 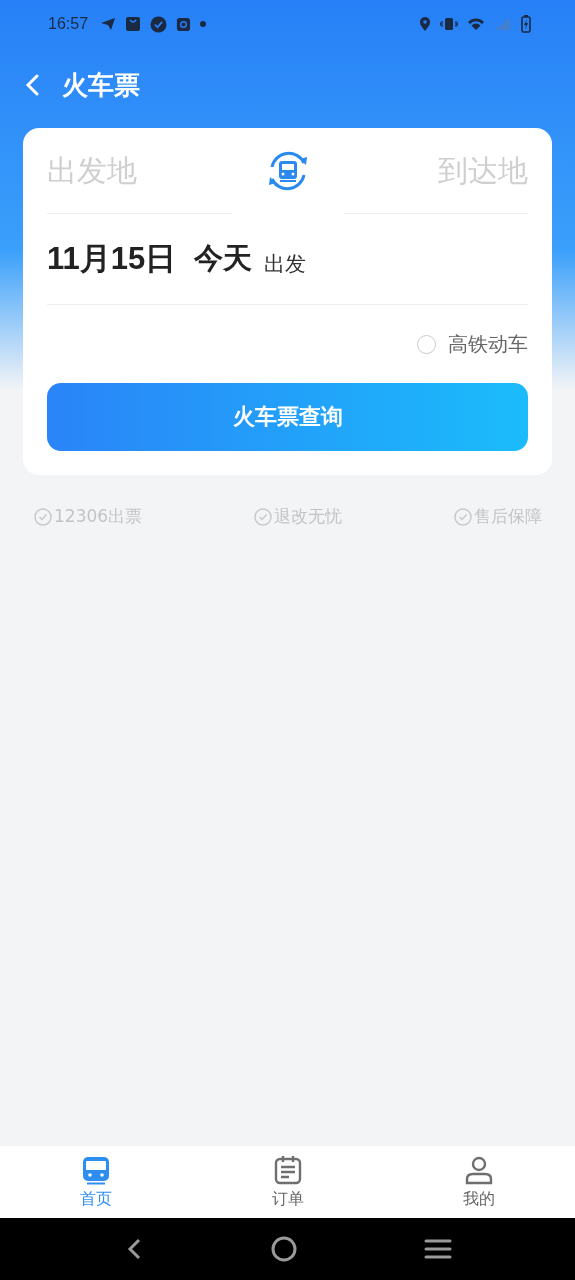 What do you see at coordinates (32, 85) in the screenshot?
I see `back-icon` at bounding box center [32, 85].